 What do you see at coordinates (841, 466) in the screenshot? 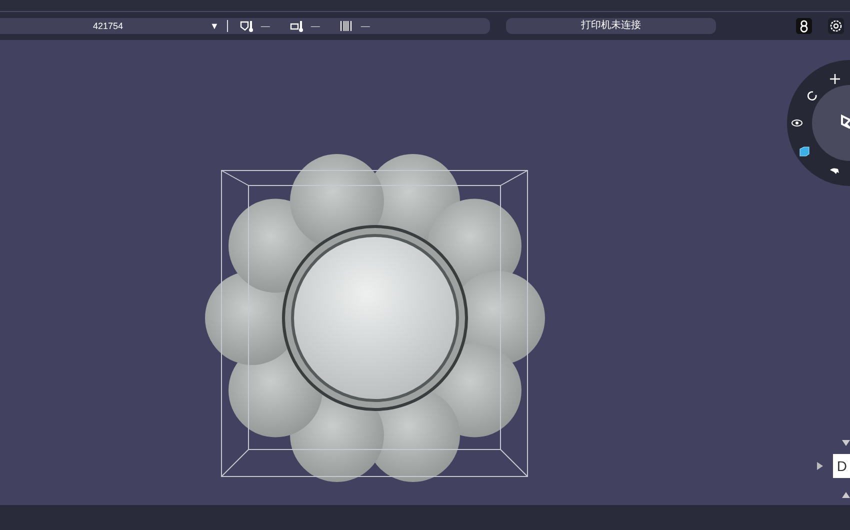
I see `view-cube: D` at bounding box center [841, 466].